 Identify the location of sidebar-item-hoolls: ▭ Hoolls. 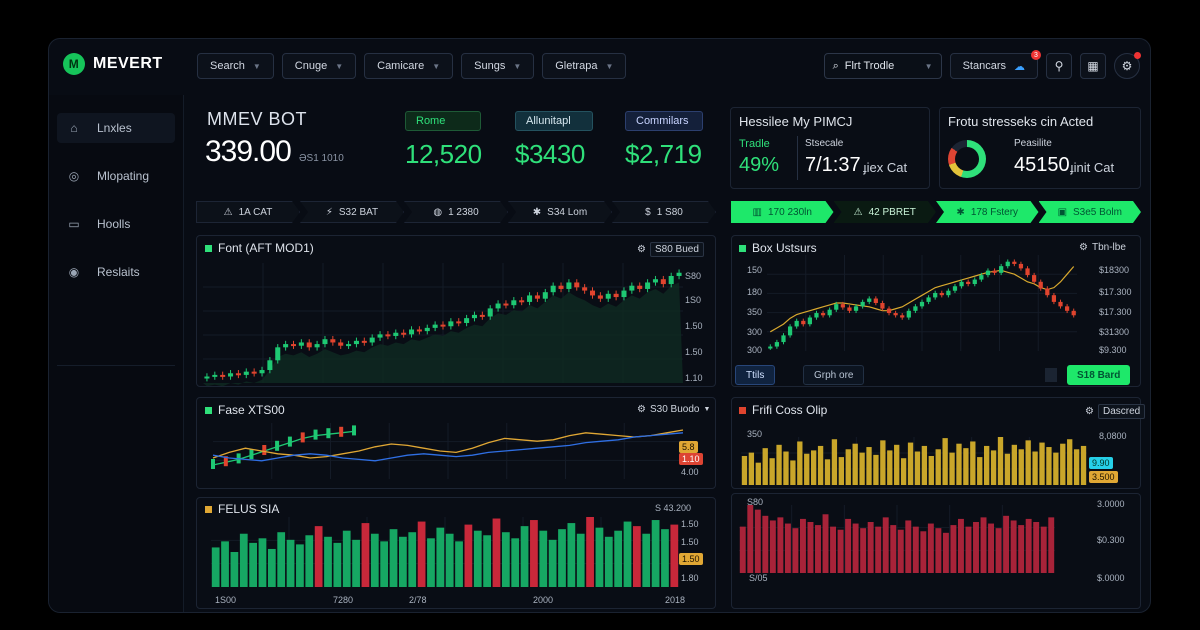
(116, 224).